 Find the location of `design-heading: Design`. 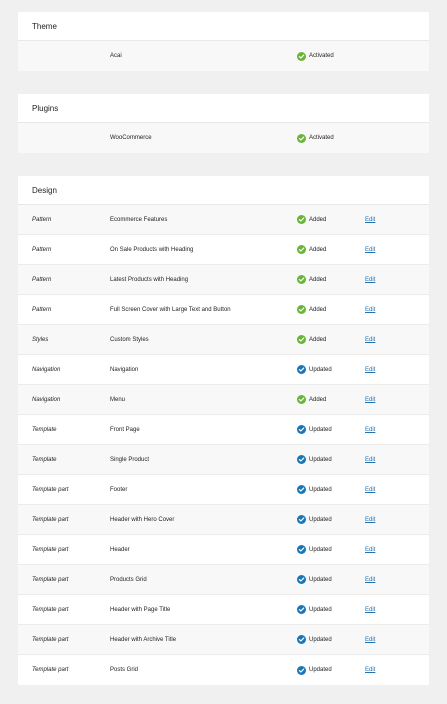

design-heading: Design is located at coordinates (223, 190).